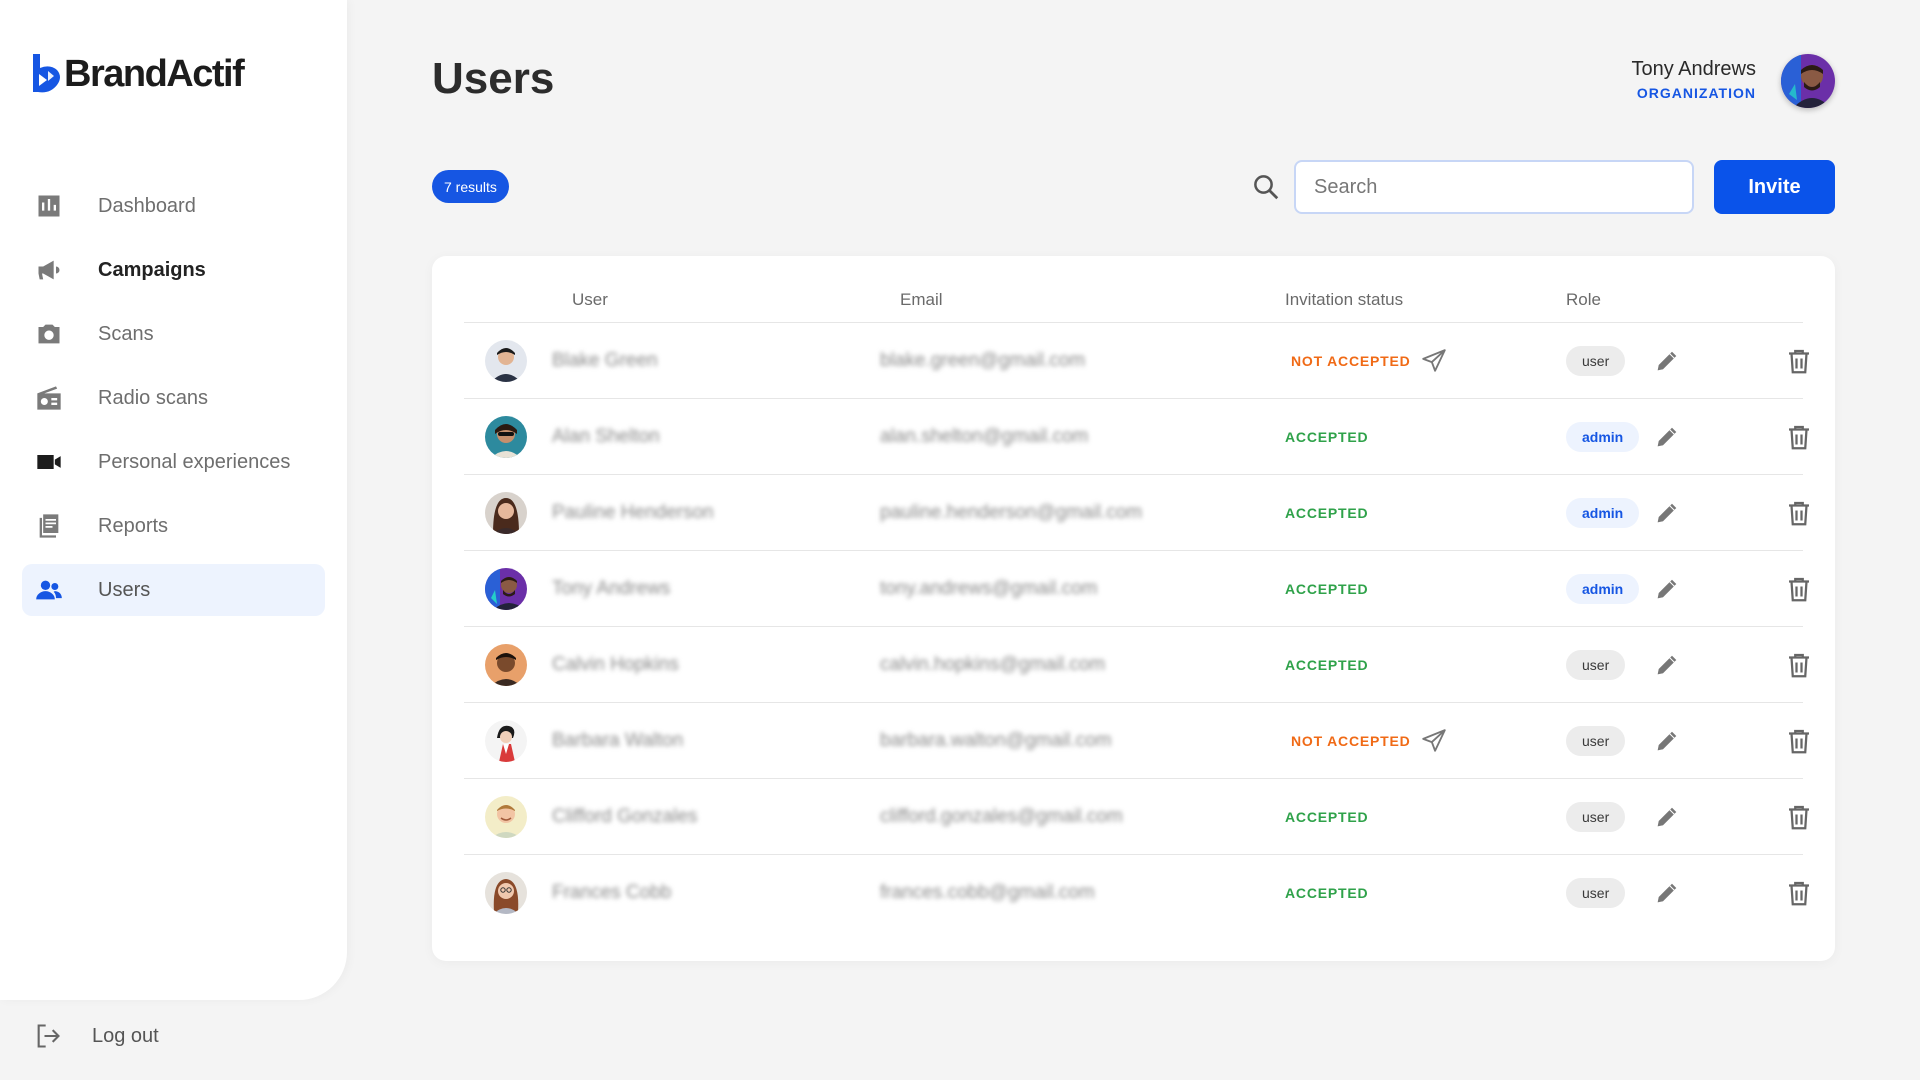  What do you see at coordinates (625, 816) in the screenshot?
I see `user-name: Clifford Gonzales` at bounding box center [625, 816].